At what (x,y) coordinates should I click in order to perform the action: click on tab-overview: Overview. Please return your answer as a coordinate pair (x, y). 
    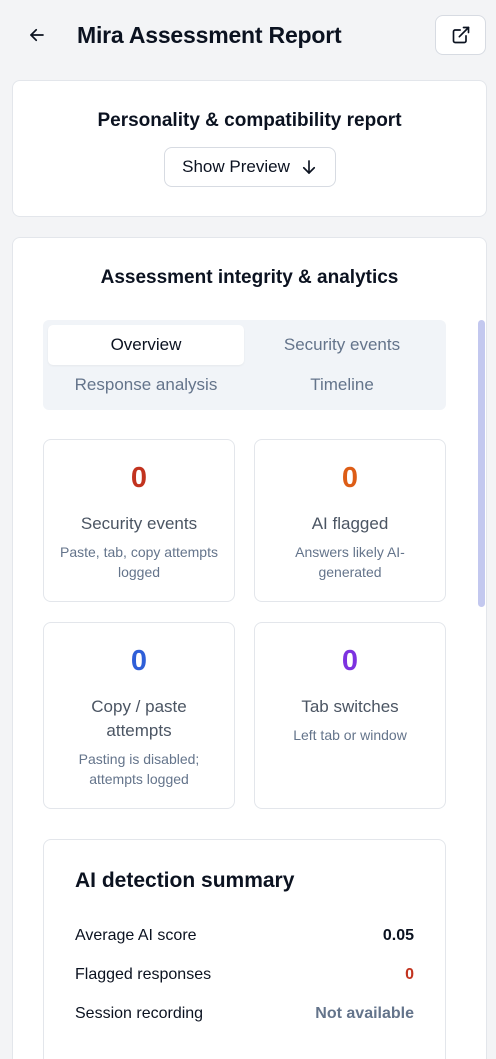
    Looking at the image, I should click on (146, 345).